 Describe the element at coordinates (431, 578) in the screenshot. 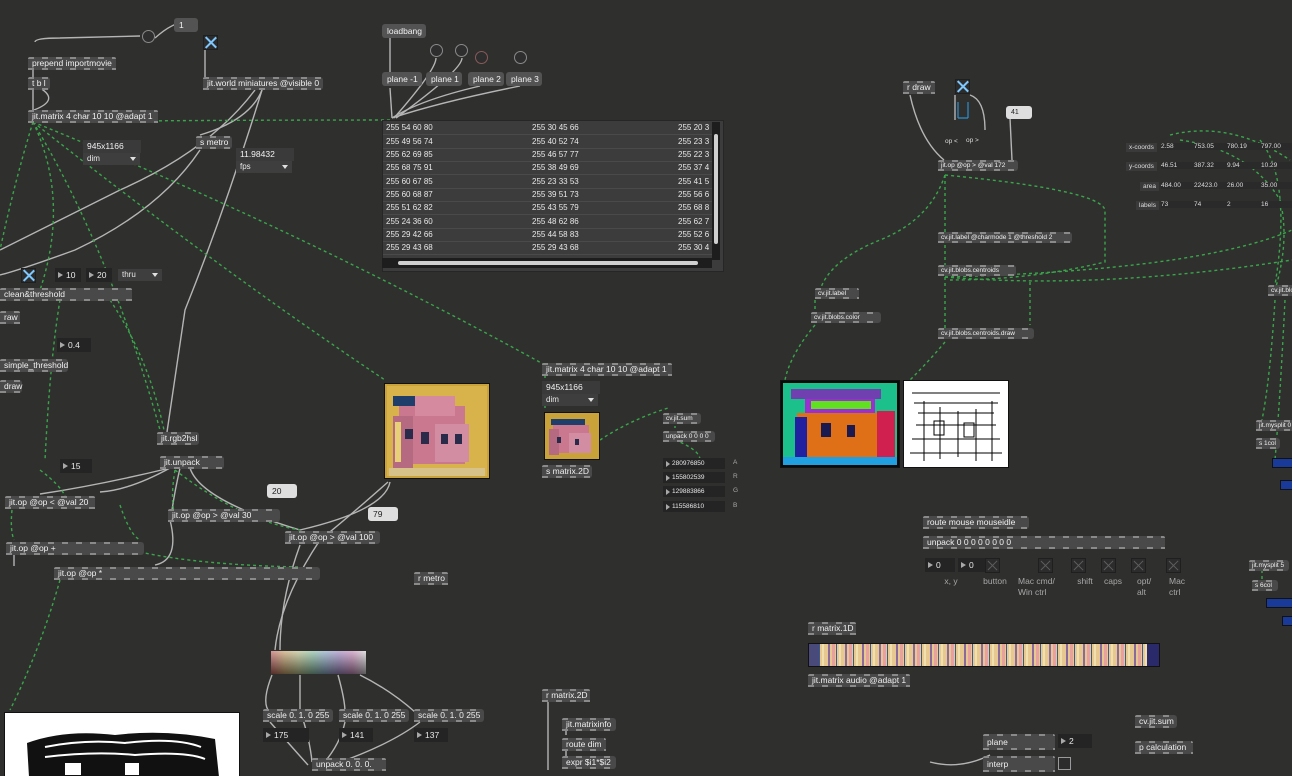

I see `r-metro-object: r metro` at that location.